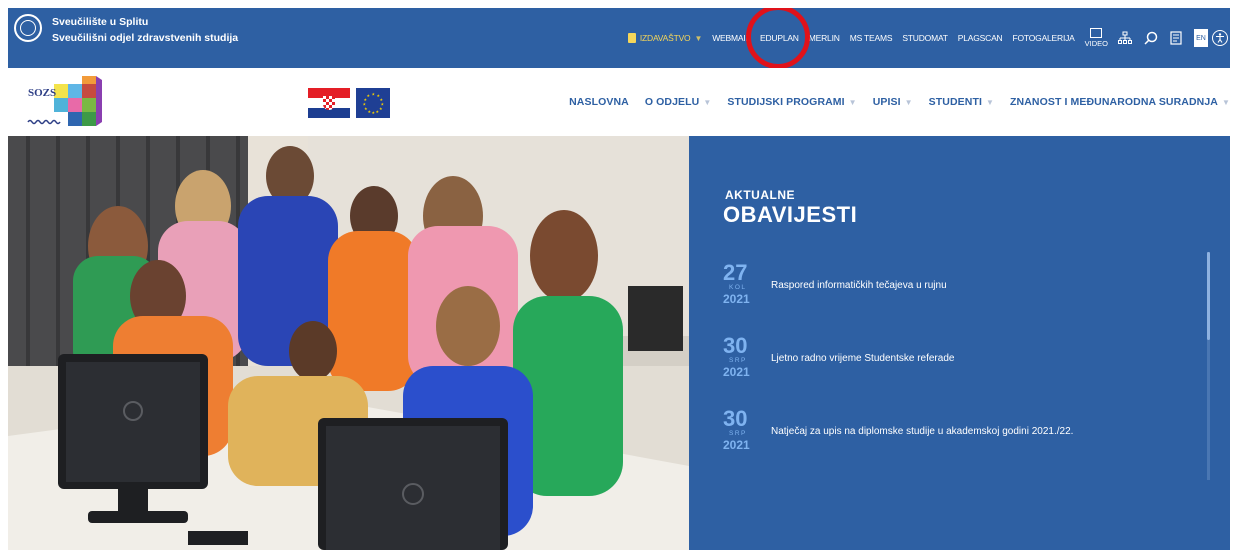  I want to click on nav-znanost: ZNANOST I MEĐUNARODNA SURADNJA ▼, so click(1120, 102).